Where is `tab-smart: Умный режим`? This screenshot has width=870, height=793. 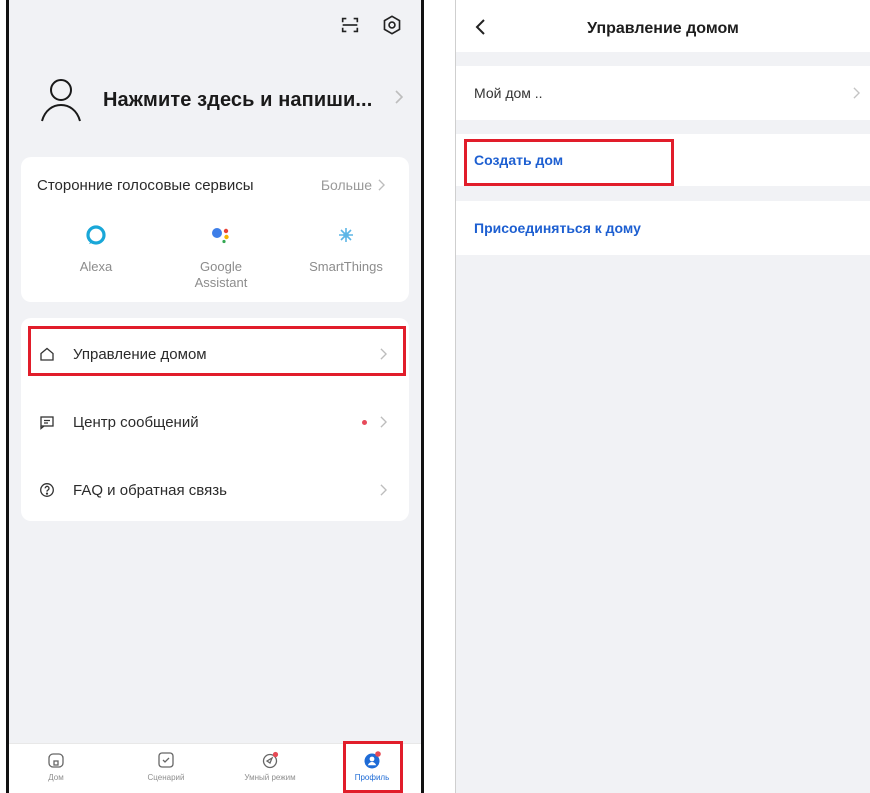 tab-smart: Умный режим is located at coordinates (270, 765).